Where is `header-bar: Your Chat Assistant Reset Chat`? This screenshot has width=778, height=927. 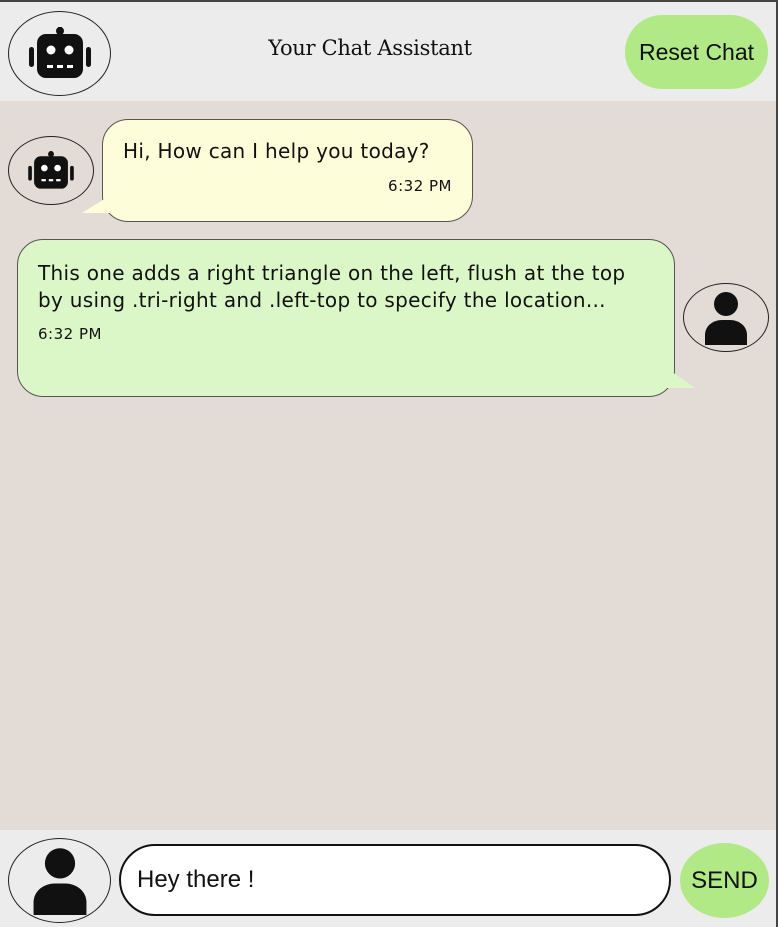
header-bar: Your Chat Assistant Reset Chat is located at coordinates (388, 51).